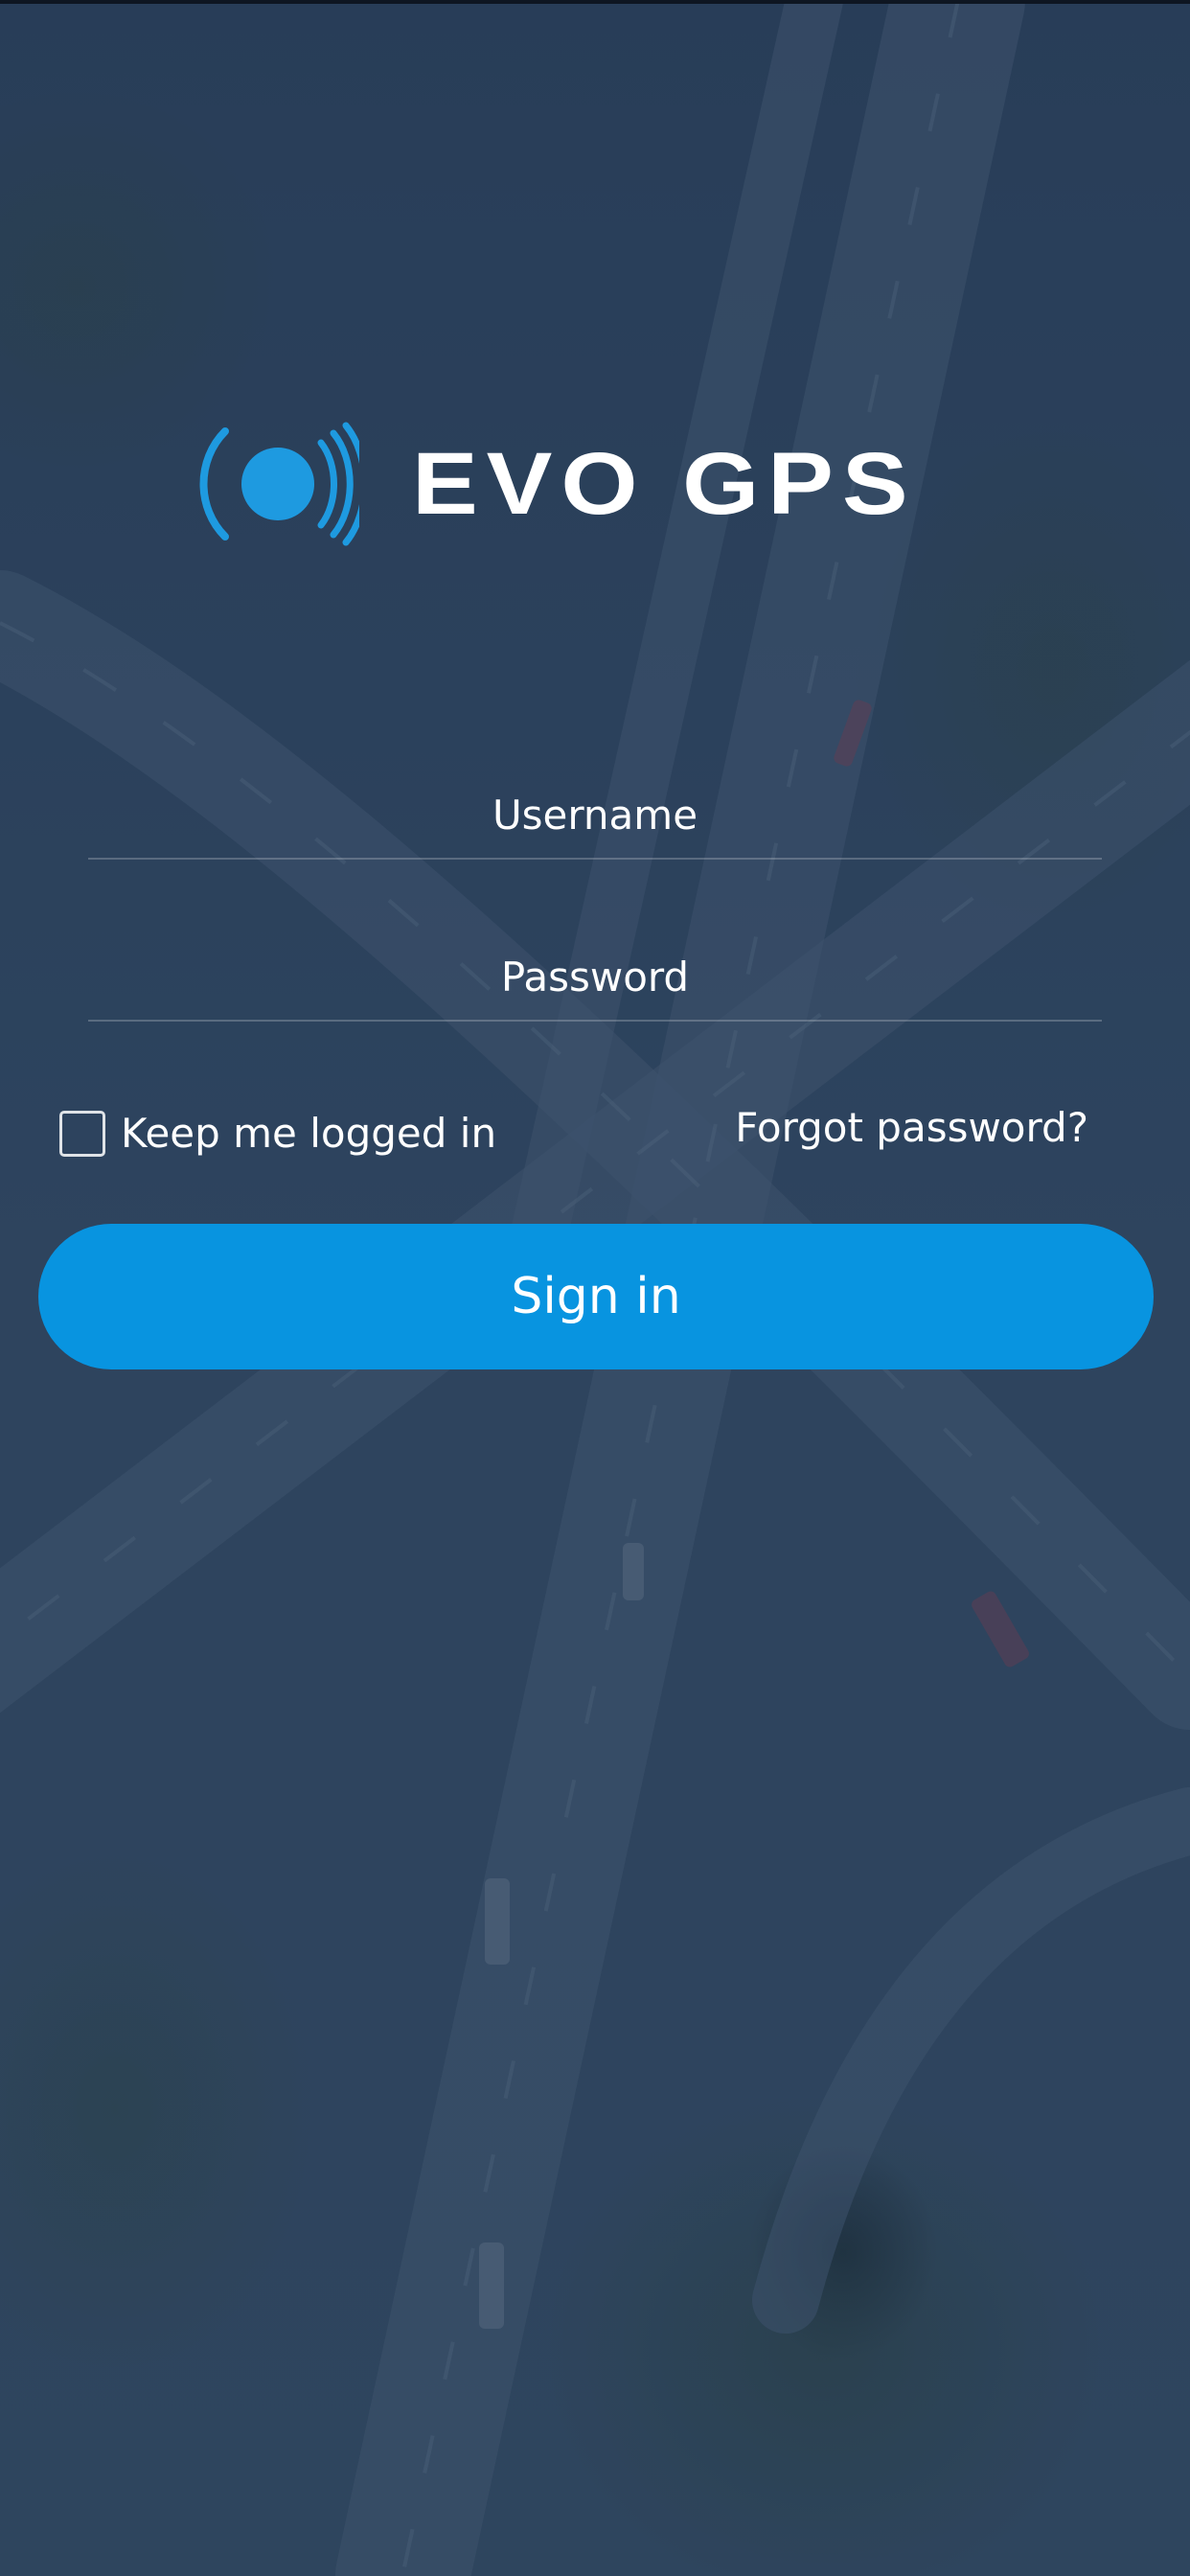 This screenshot has height=2576, width=1190. I want to click on username-field-container, so click(595, 815).